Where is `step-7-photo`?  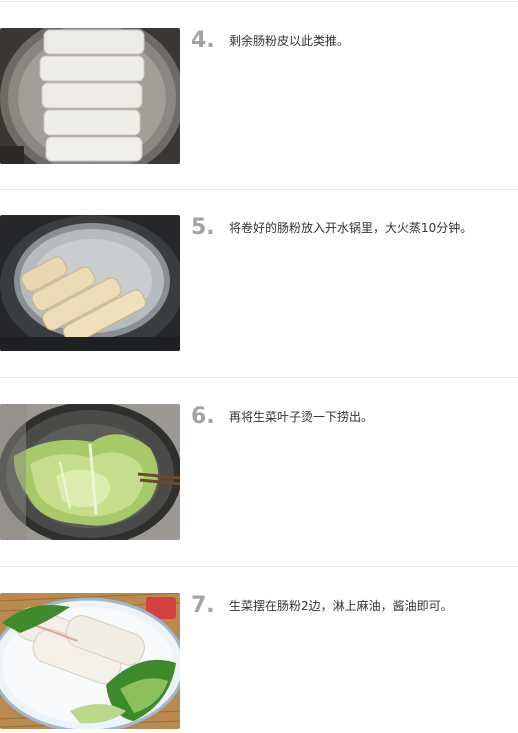 step-7-photo is located at coordinates (90, 661).